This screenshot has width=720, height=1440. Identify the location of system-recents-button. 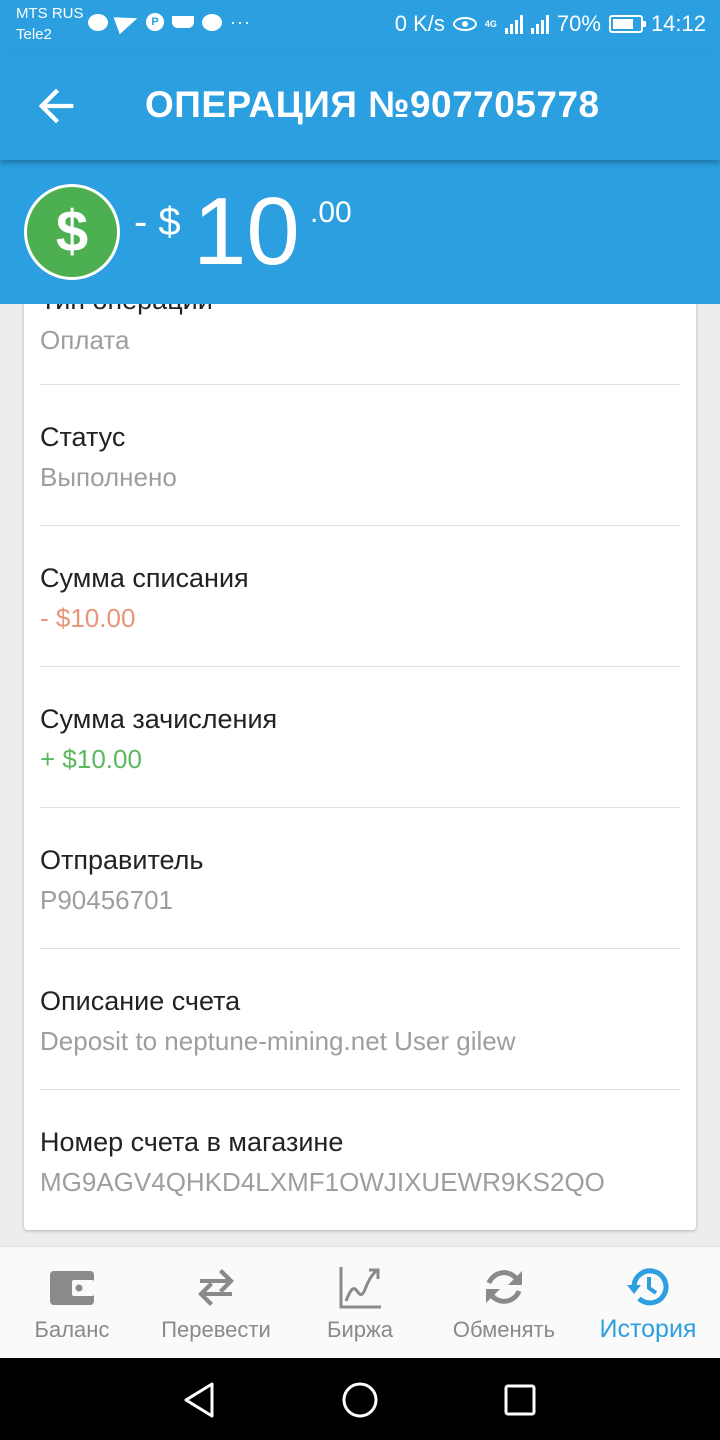
(520, 1400).